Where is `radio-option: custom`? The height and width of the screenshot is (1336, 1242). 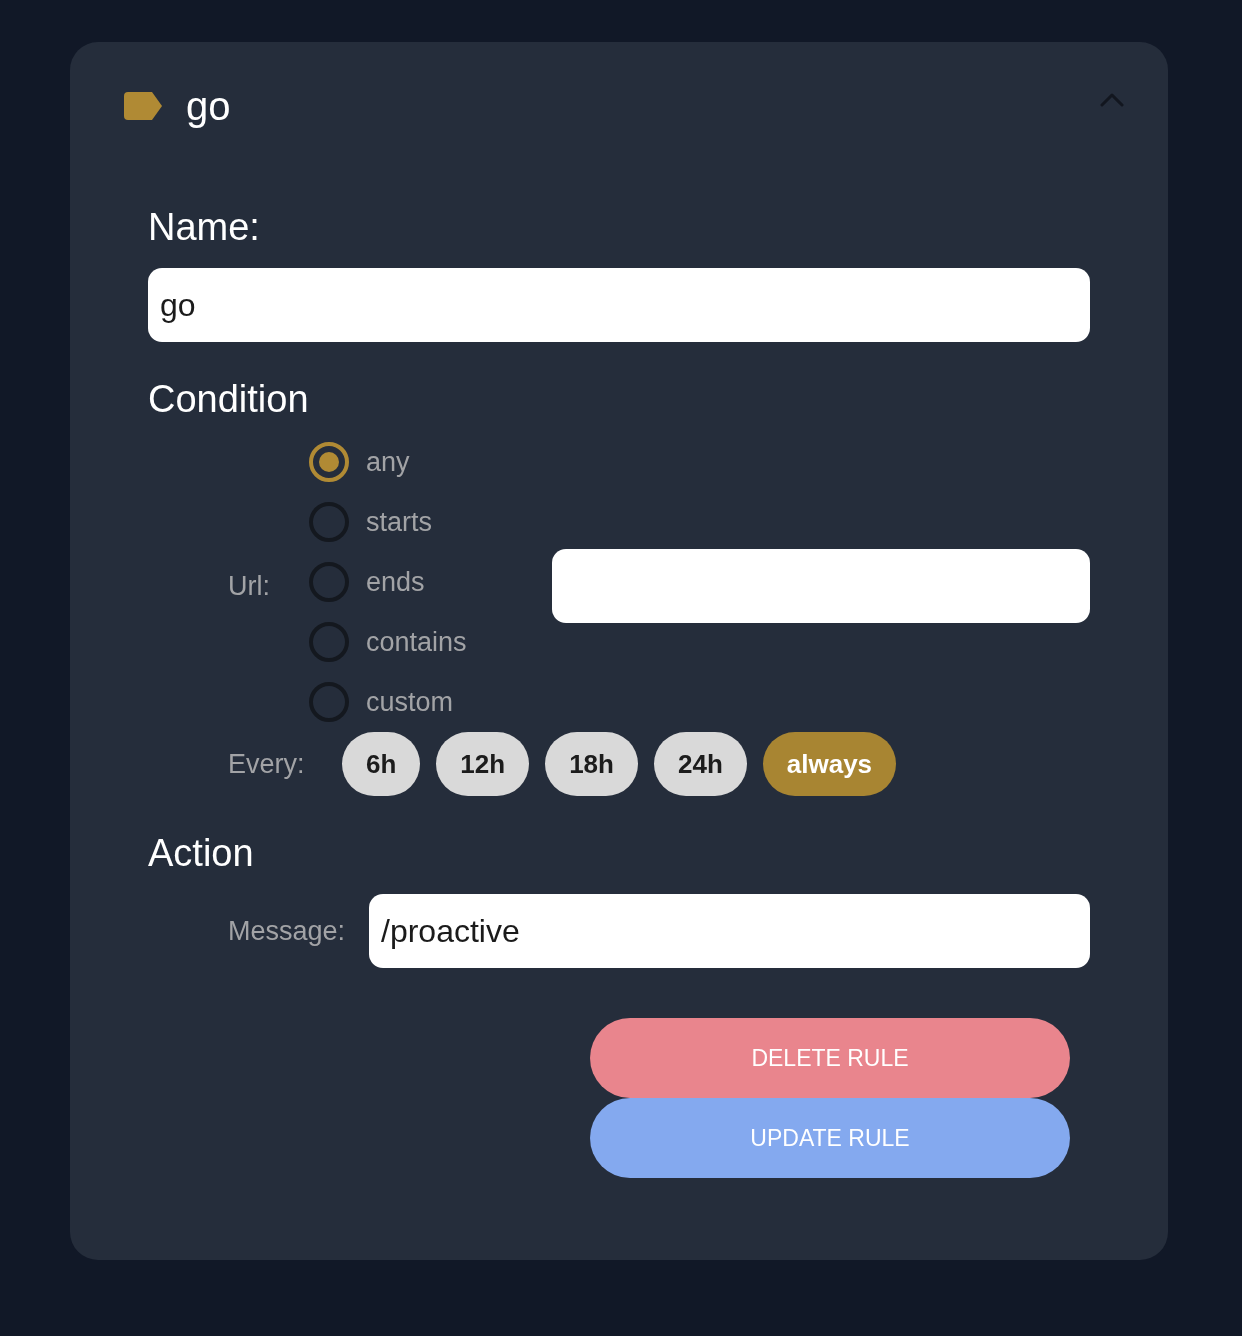
radio-option: custom is located at coordinates (381, 702).